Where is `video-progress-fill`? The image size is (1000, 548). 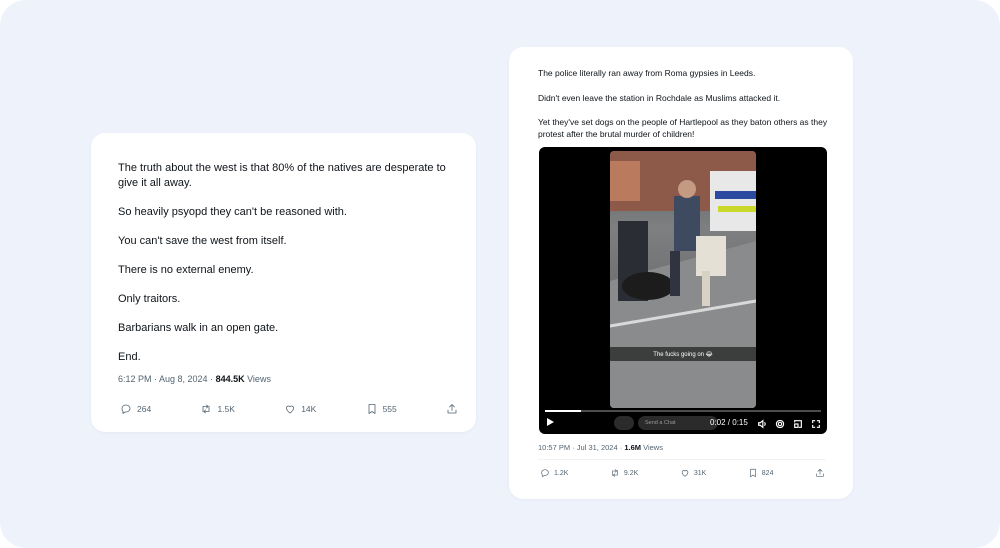
video-progress-fill is located at coordinates (563, 411).